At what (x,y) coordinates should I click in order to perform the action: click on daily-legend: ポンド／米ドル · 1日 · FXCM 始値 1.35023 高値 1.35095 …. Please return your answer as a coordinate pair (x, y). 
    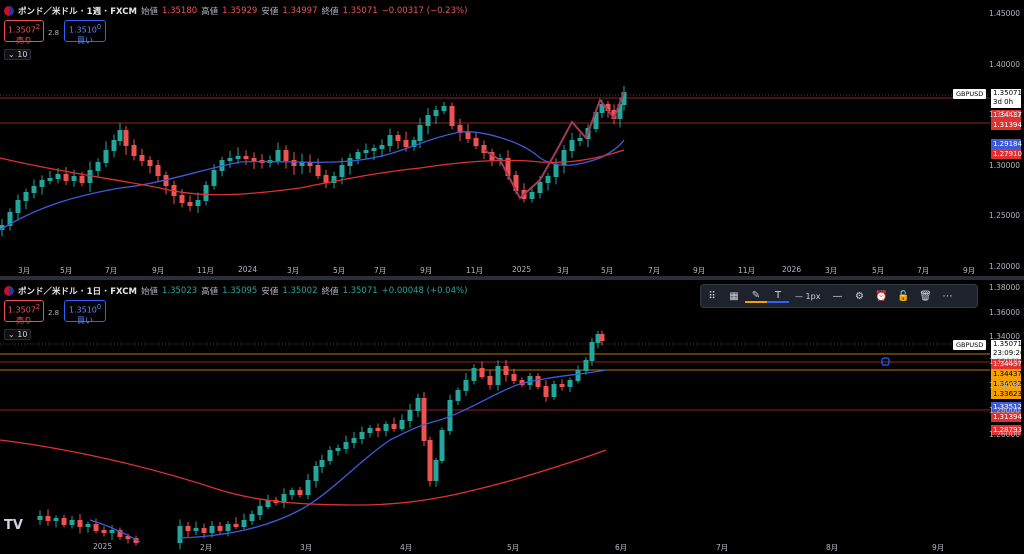
    Looking at the image, I should click on (235, 291).